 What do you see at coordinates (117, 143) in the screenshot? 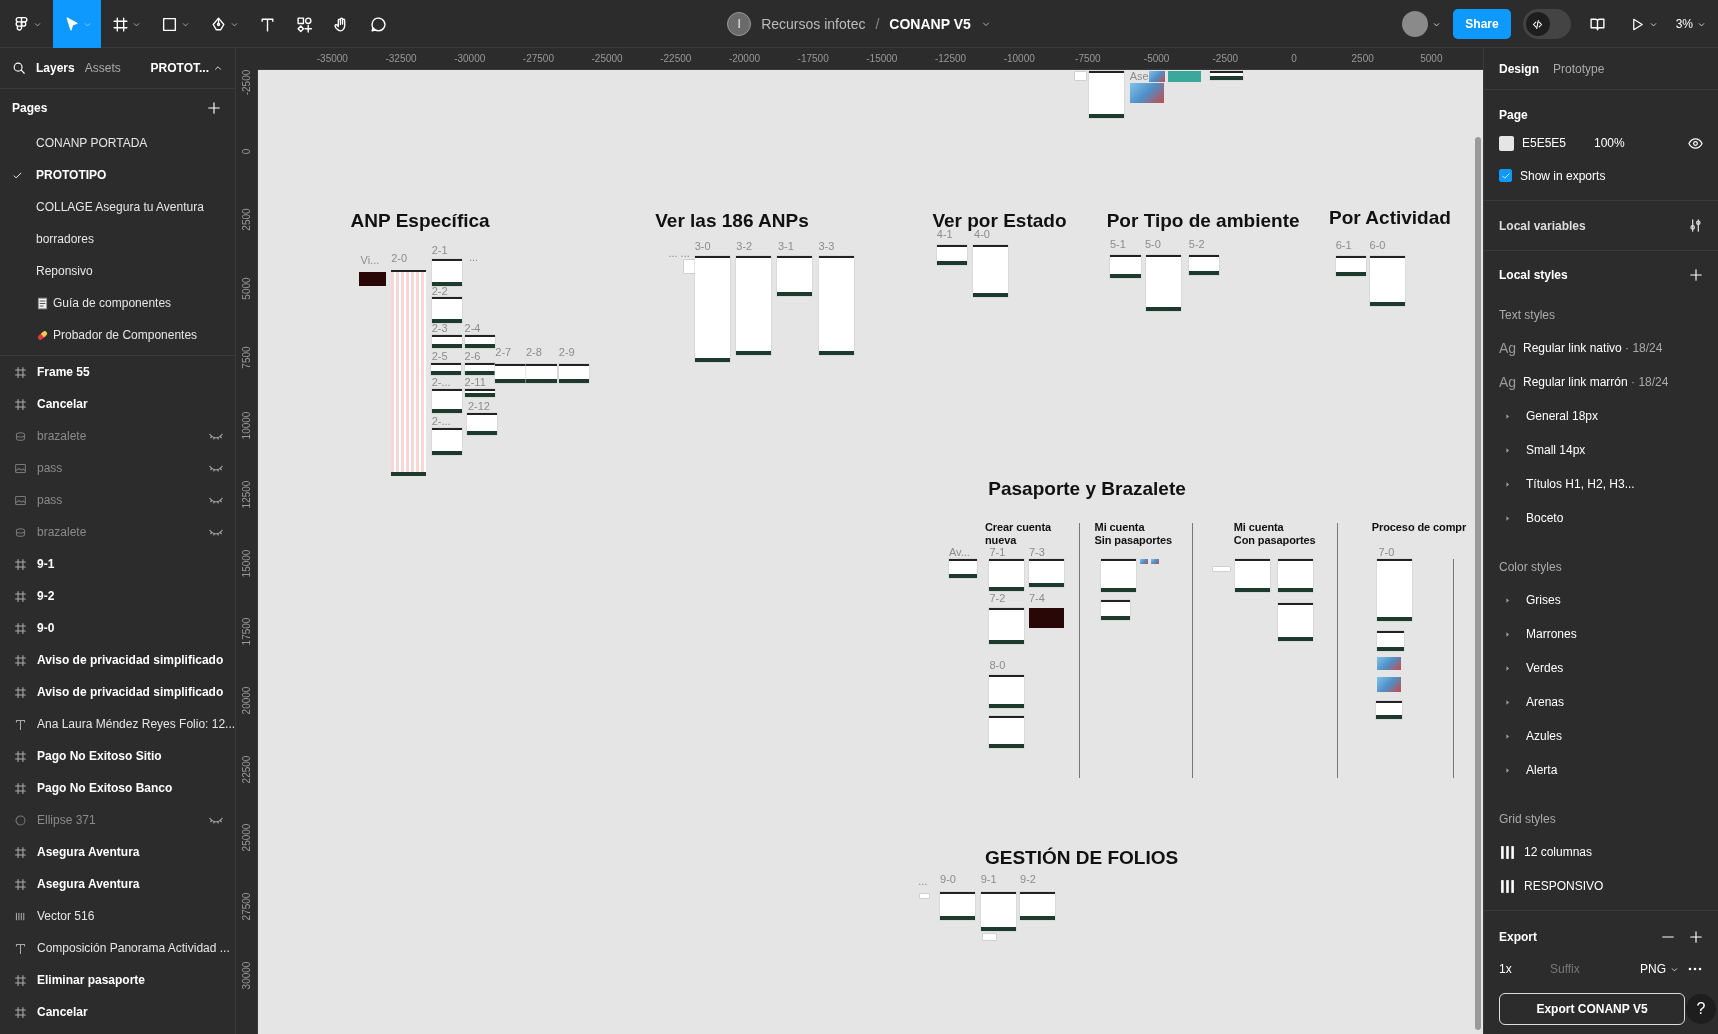
I see `page-item: CONANP PORTADA` at bounding box center [117, 143].